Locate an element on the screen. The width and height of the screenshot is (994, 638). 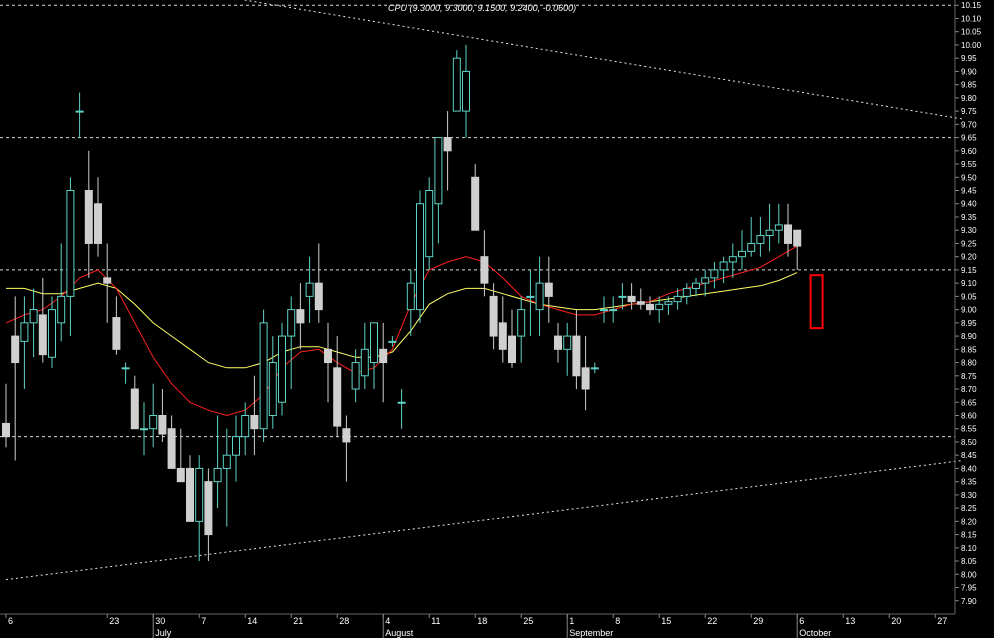
y-tick-label: 8.85 is located at coordinates (969, 349).